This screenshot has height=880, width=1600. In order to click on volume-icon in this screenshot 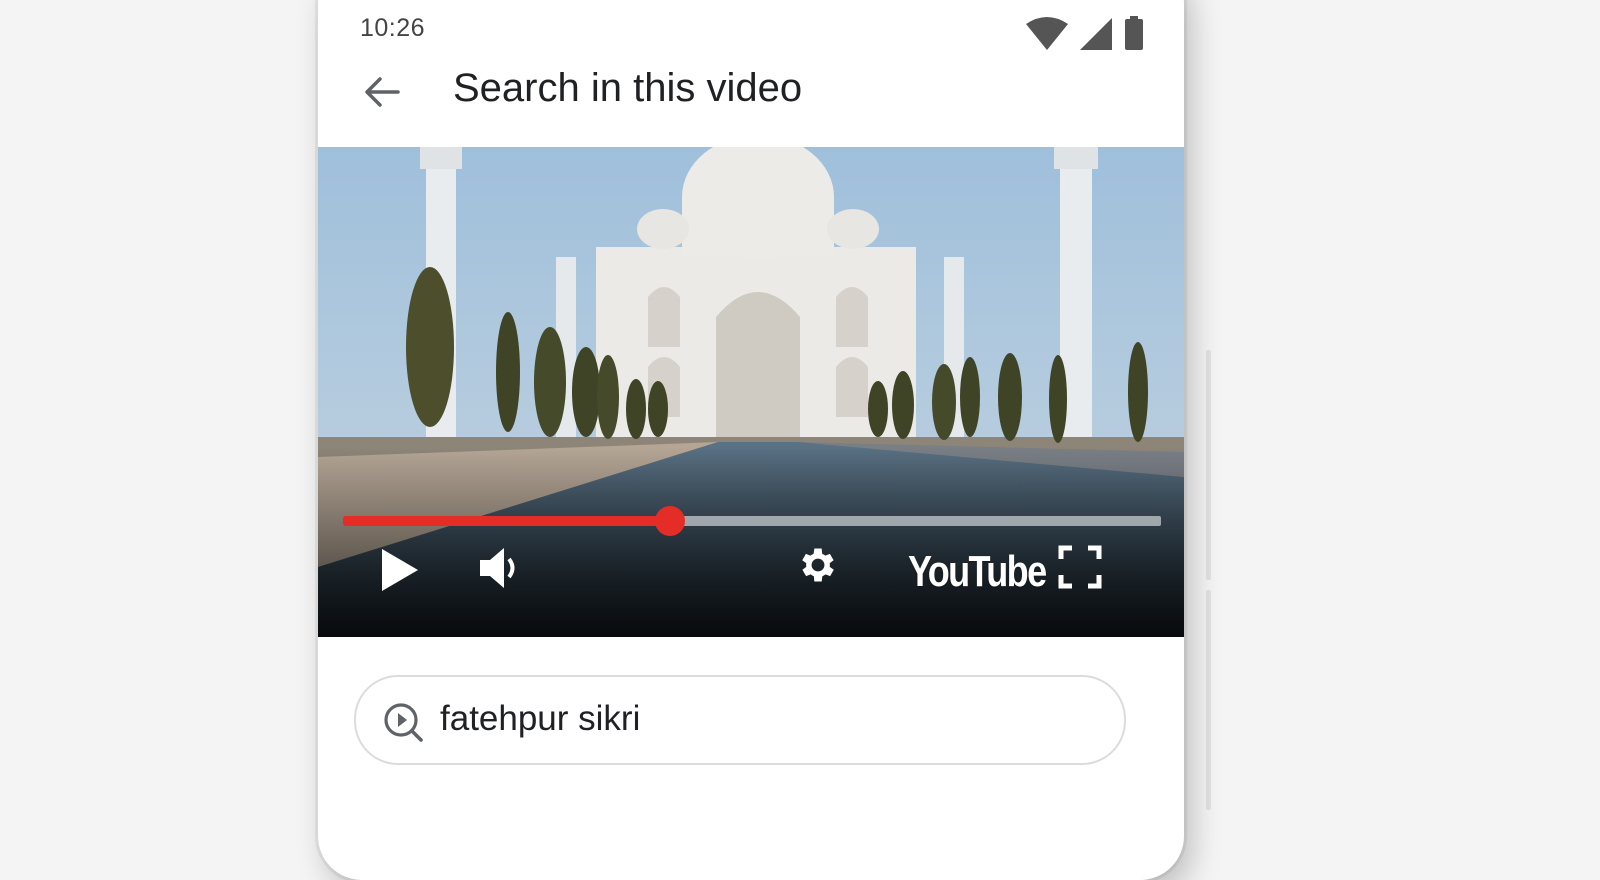, I will do `click(499, 568)`.